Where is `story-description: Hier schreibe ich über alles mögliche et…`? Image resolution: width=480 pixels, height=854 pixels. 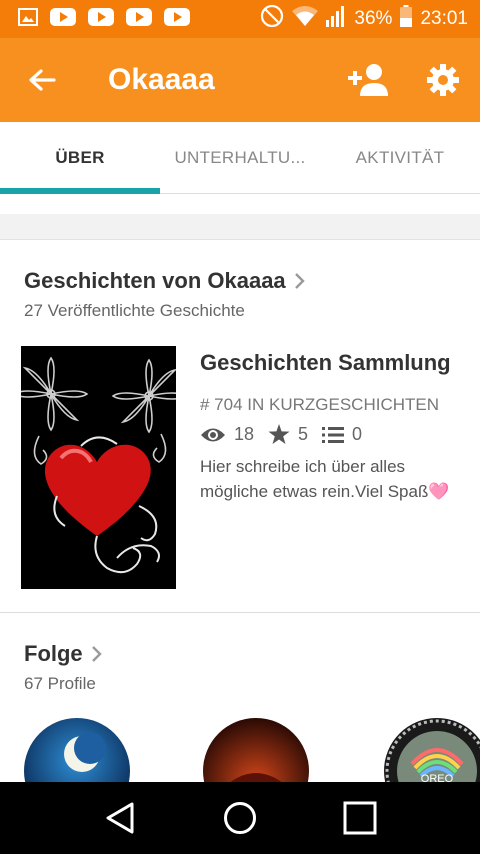 story-description: Hier schreibe ich über alles mögliche et… is located at coordinates (335, 479).